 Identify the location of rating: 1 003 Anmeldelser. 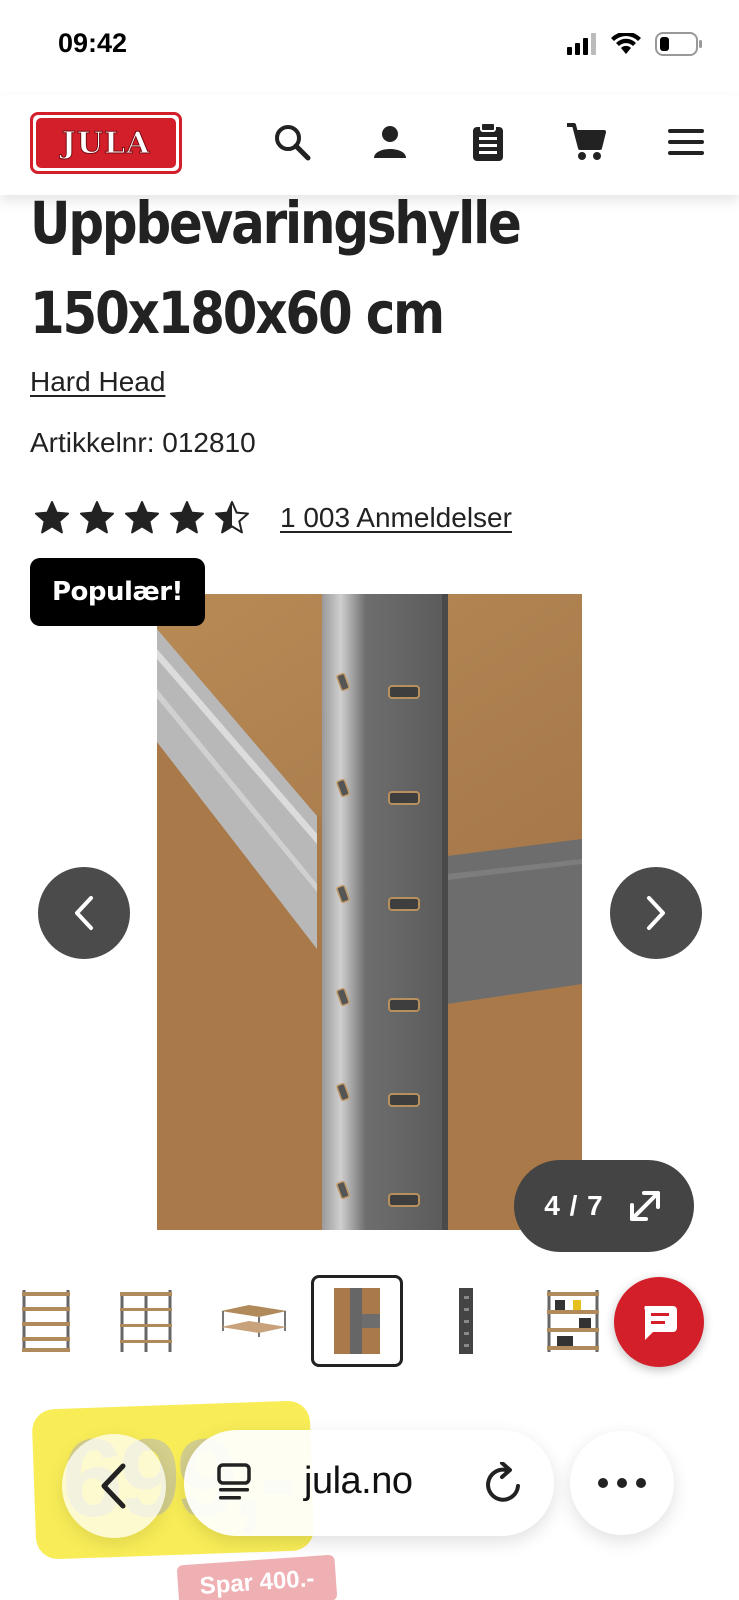
(273, 518).